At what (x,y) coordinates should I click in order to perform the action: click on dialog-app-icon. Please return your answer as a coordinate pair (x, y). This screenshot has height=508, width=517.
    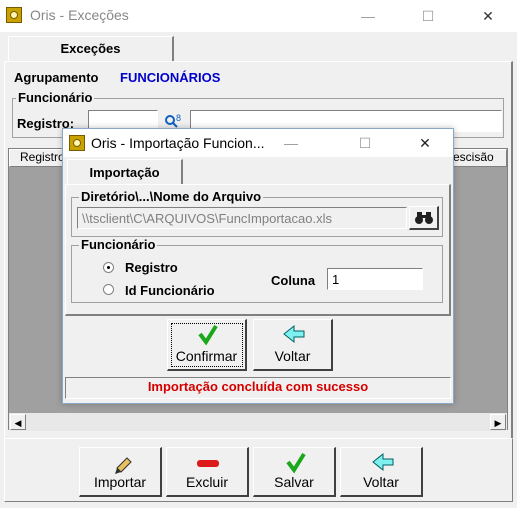
    Looking at the image, I should click on (77, 143).